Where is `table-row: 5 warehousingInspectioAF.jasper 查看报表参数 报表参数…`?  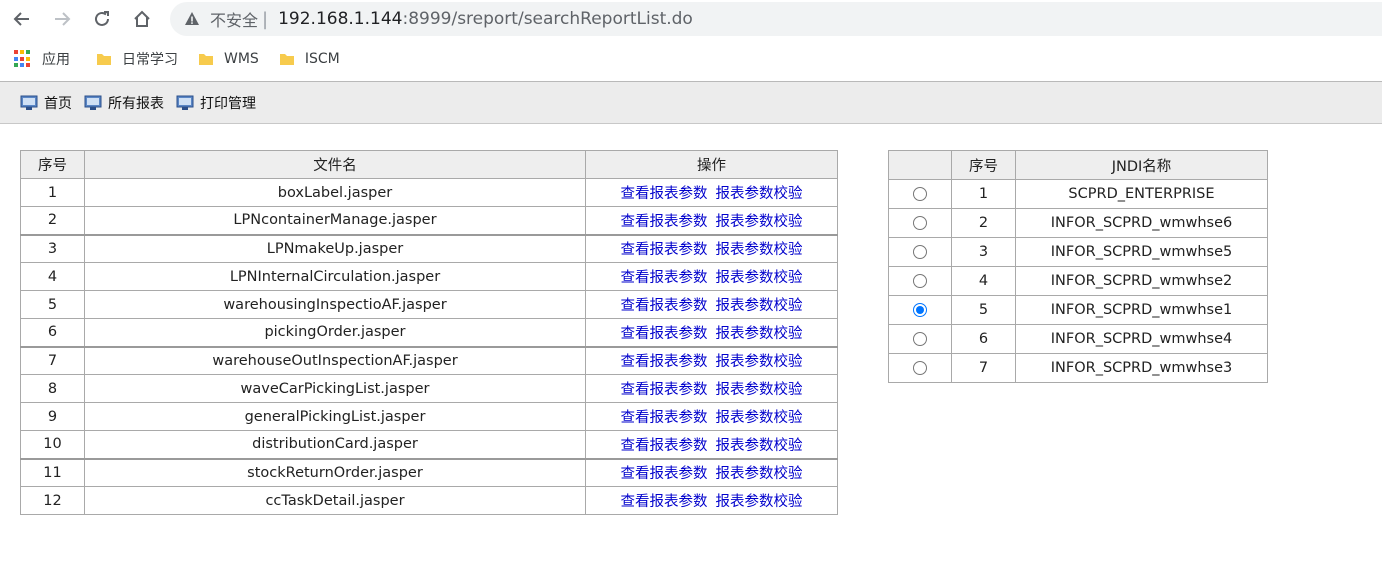
table-row: 5 warehousingInspectioAF.jasper 查看报表参数 报表参数… is located at coordinates (429, 304).